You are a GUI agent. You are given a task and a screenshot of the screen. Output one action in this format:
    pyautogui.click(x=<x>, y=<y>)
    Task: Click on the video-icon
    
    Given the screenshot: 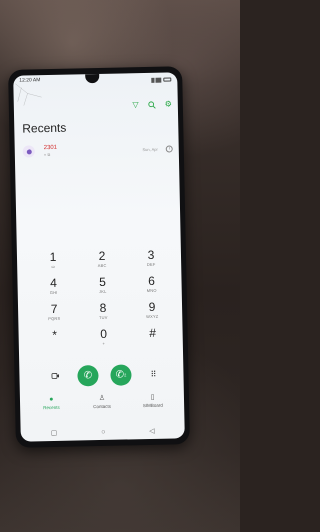 What is the action you would take?
    pyautogui.click(x=55, y=376)
    